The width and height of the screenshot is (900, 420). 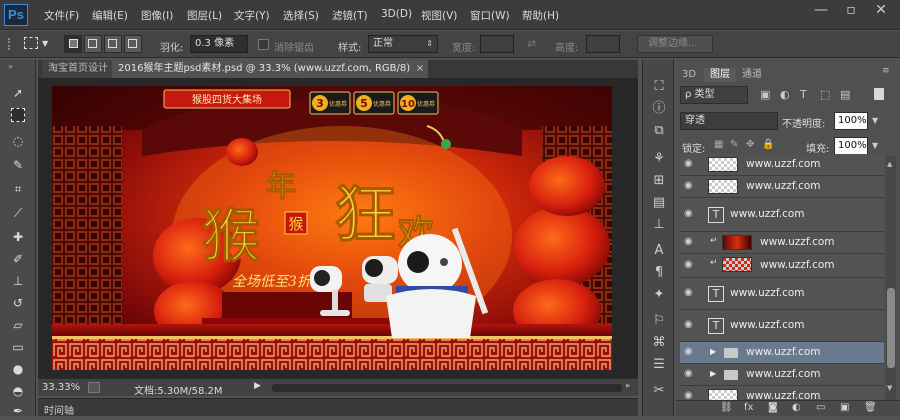 I want to click on doc-tab-1: 淘宝首页设计, so click(x=78, y=69).